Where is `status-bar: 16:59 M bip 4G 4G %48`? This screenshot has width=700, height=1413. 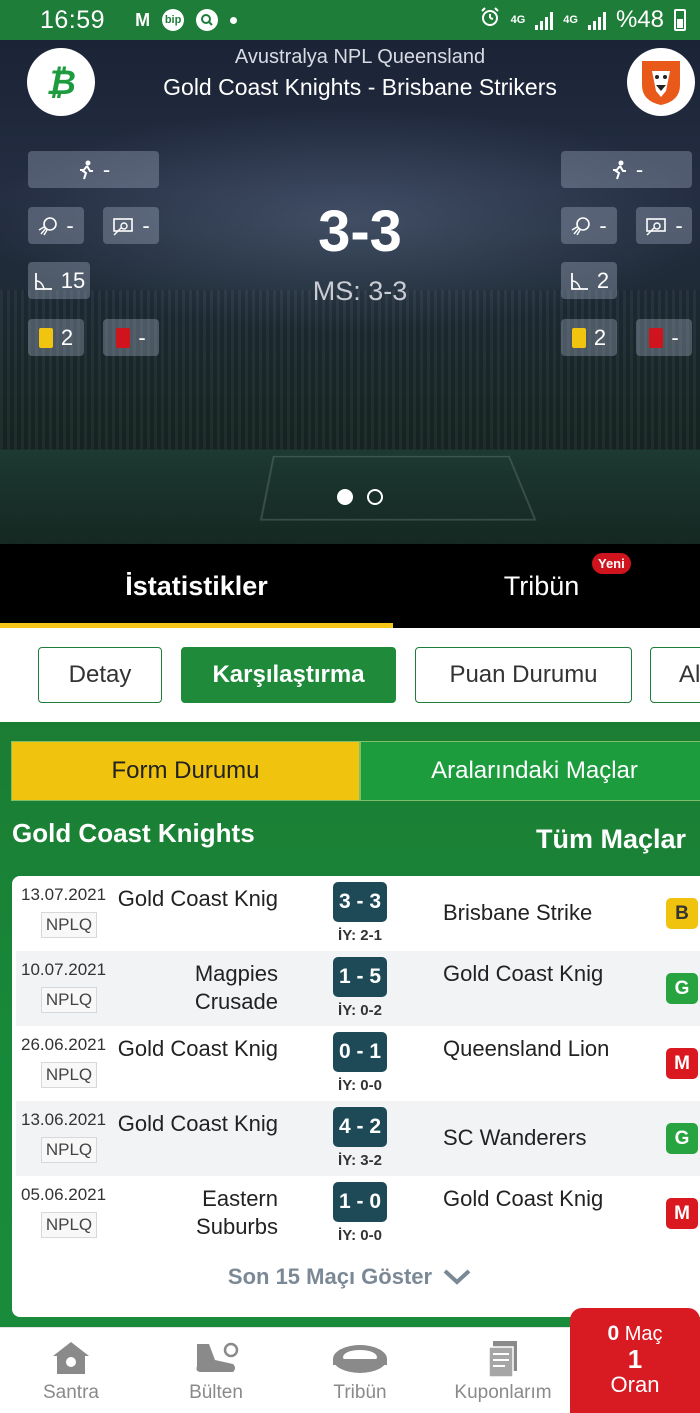
status-bar: 16:59 M bip 4G 4G %48 is located at coordinates (350, 20).